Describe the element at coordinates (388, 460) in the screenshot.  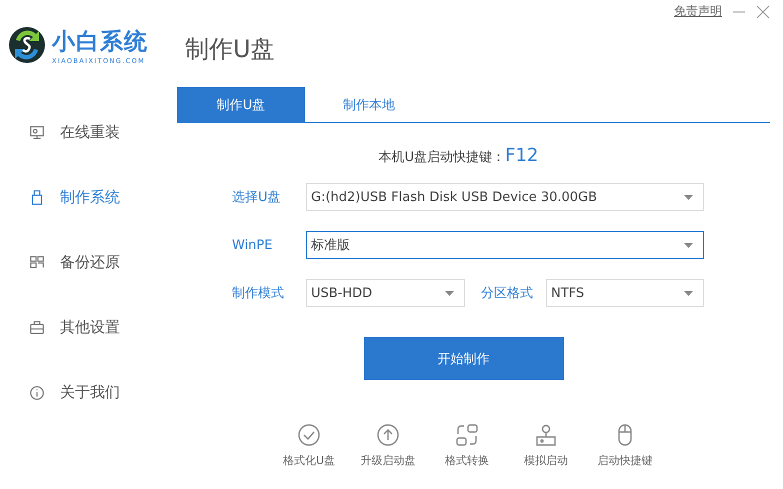
I see `tool-label: 升级启动盘` at that location.